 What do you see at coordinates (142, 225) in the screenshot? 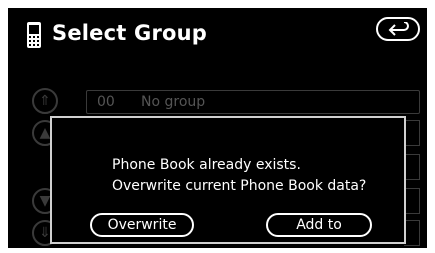
I see `overwrite-button: Overwrite` at bounding box center [142, 225].